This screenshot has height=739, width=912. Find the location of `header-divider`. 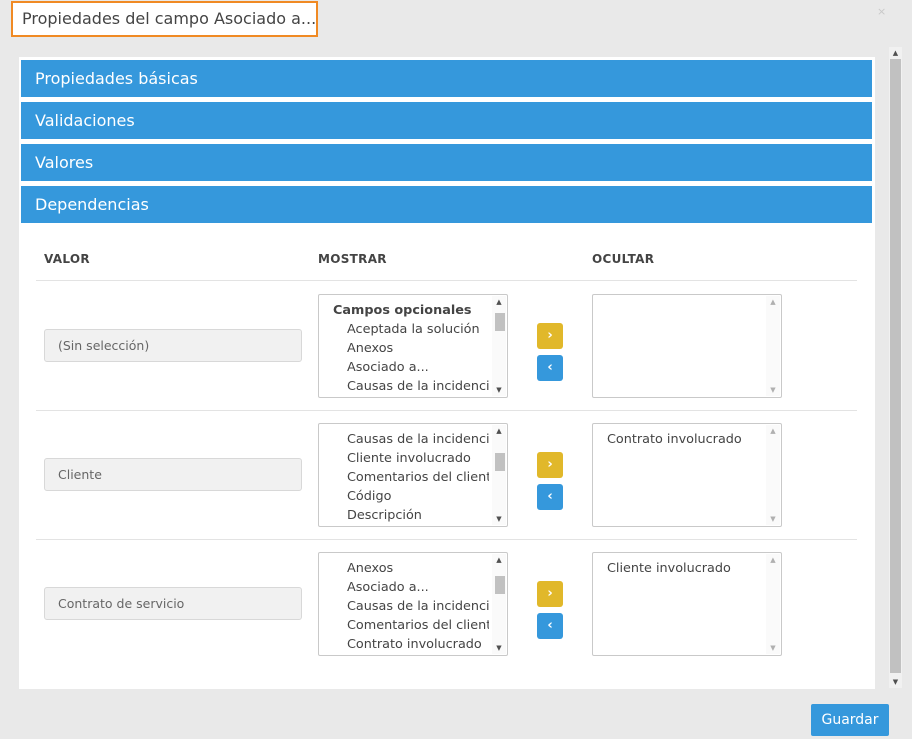

header-divider is located at coordinates (446, 280).